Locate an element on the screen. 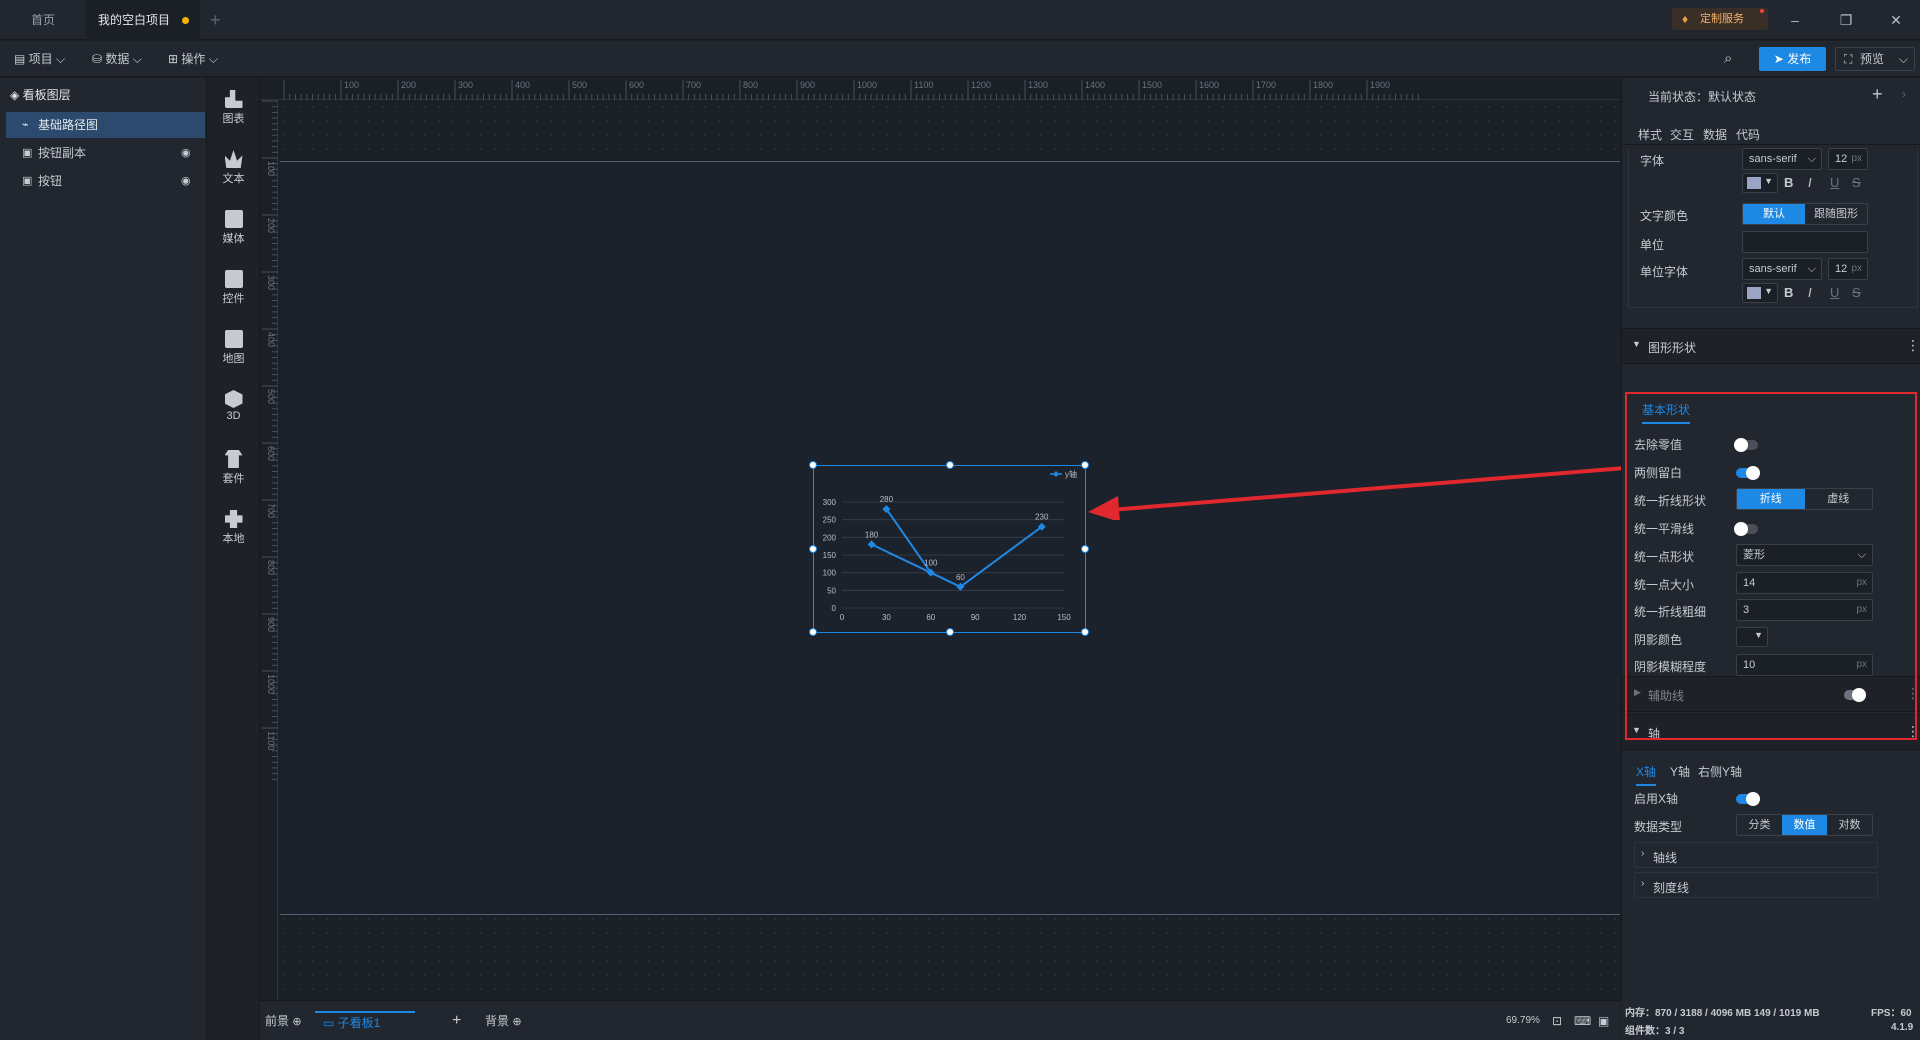 Image resolution: width=1920 pixels, height=1040 pixels. tick-line-row: › 刻度线 is located at coordinates (1756, 885).